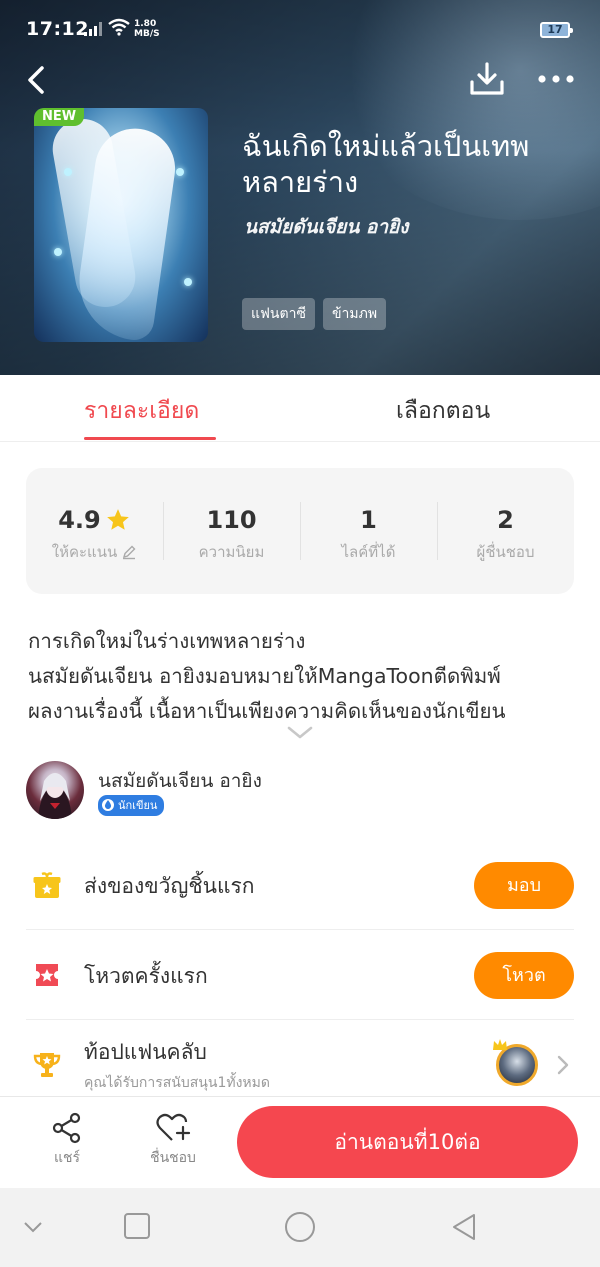  I want to click on edit-icon, so click(129, 552).